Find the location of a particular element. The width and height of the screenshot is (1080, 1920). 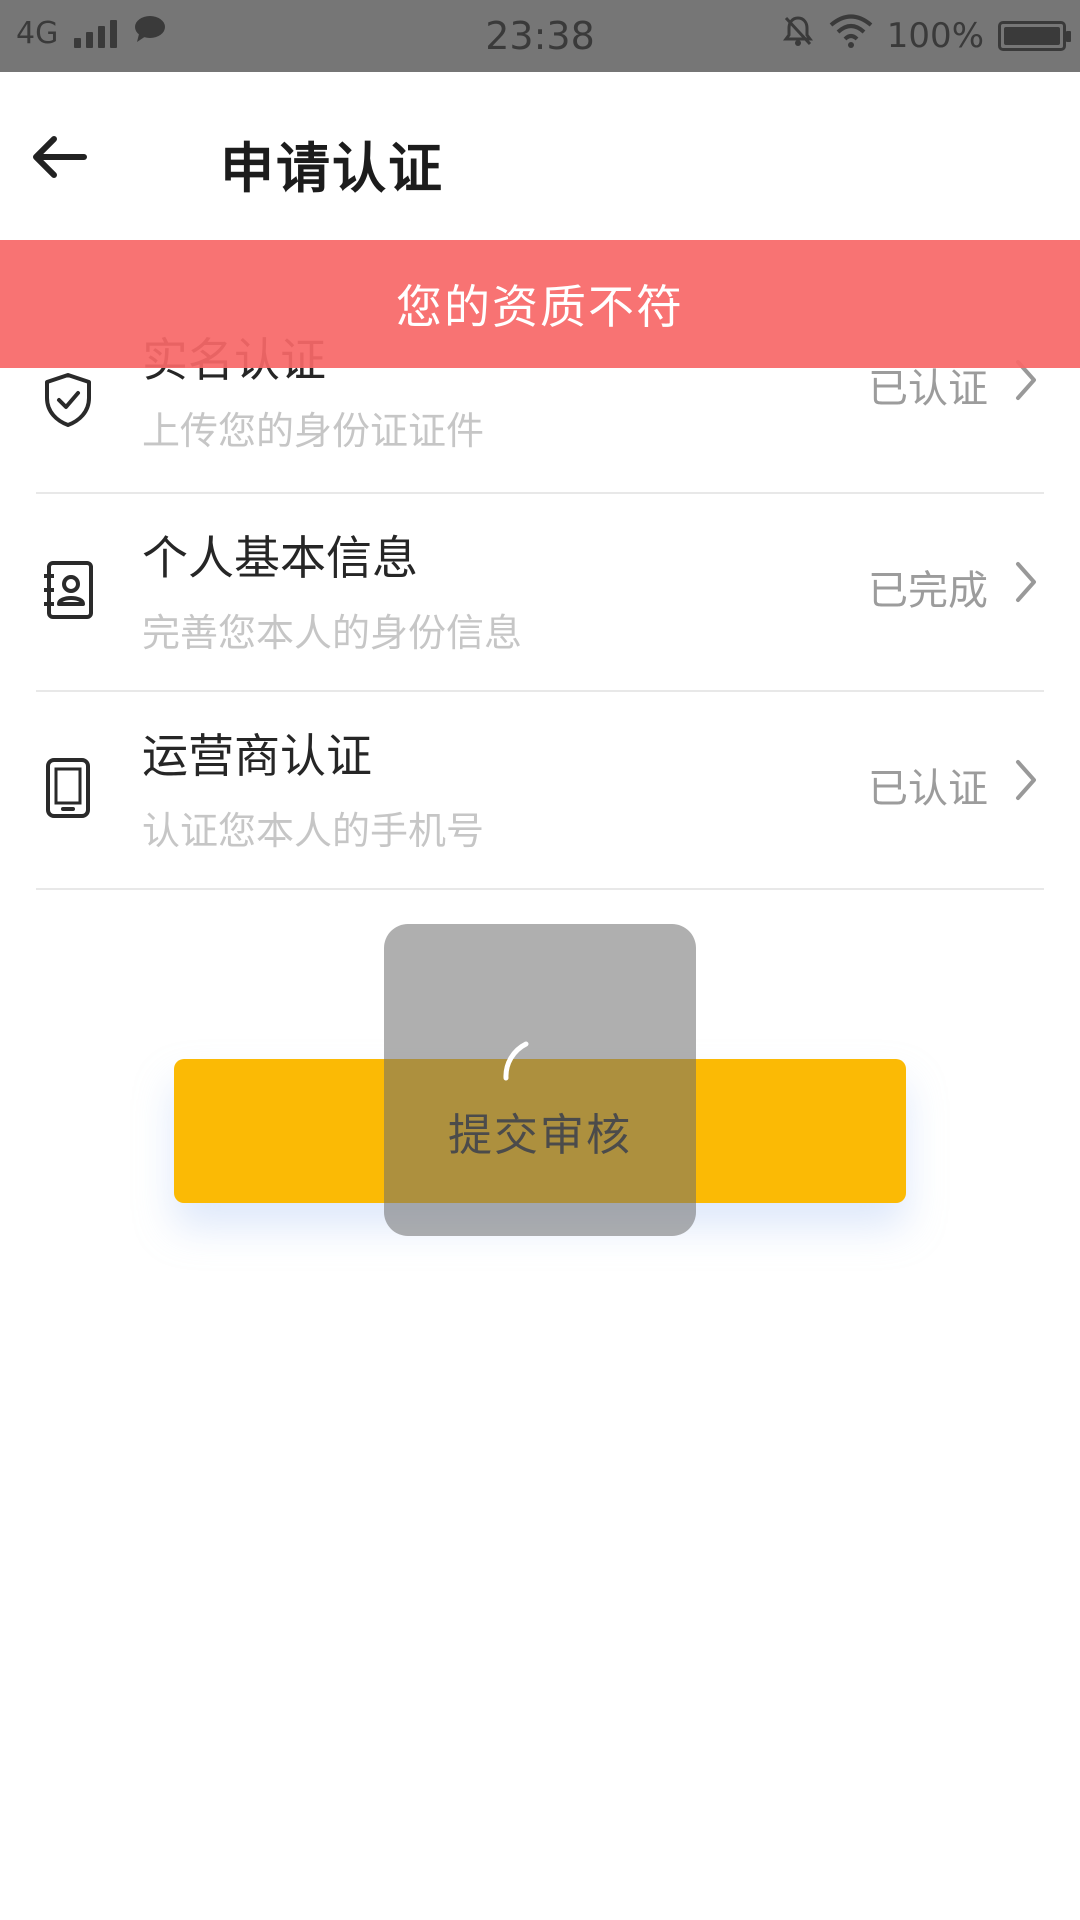

shield-check-icon is located at coordinates (68, 400).